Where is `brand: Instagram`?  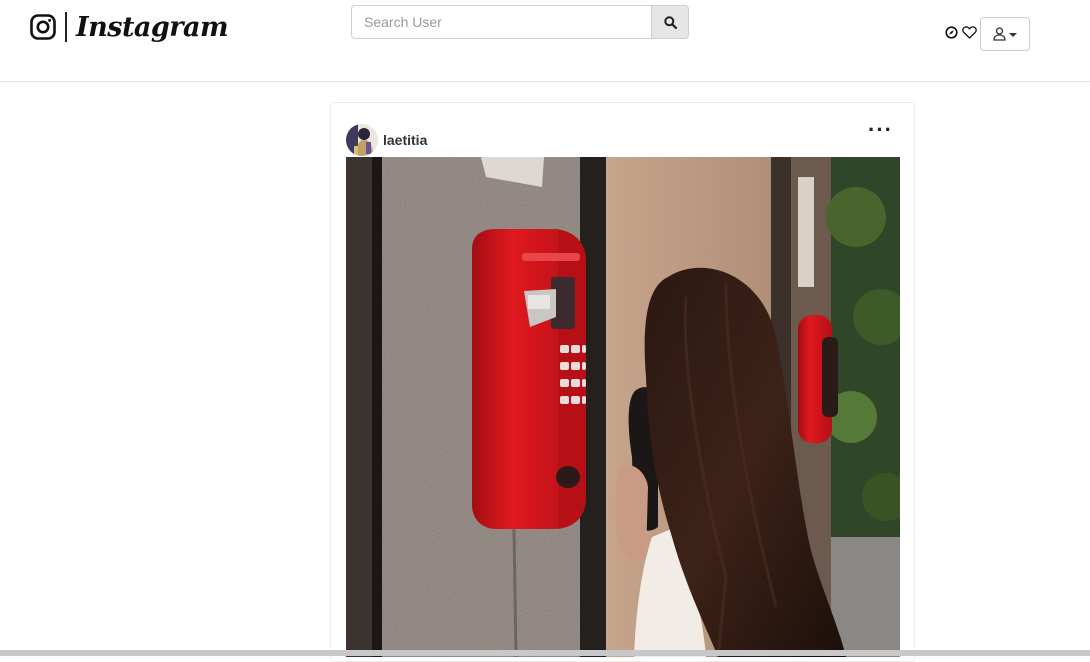 brand: Instagram is located at coordinates (129, 27).